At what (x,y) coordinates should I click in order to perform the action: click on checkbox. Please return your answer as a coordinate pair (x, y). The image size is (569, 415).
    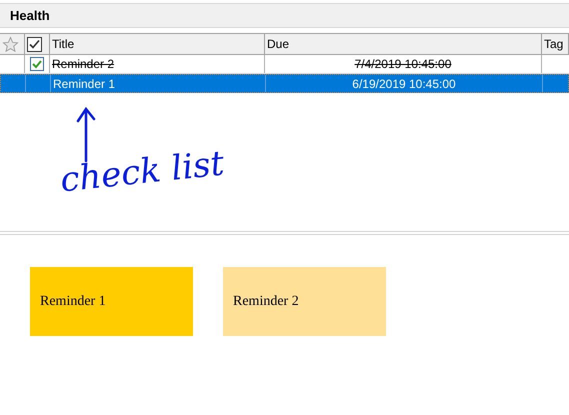
    Looking at the image, I should click on (37, 64).